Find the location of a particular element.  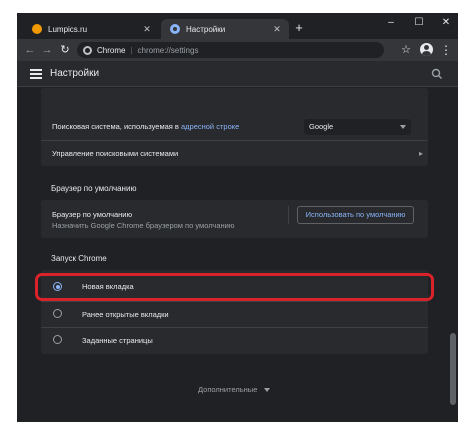

startup-option-new-tab: Новая вкладка is located at coordinates (234, 287).